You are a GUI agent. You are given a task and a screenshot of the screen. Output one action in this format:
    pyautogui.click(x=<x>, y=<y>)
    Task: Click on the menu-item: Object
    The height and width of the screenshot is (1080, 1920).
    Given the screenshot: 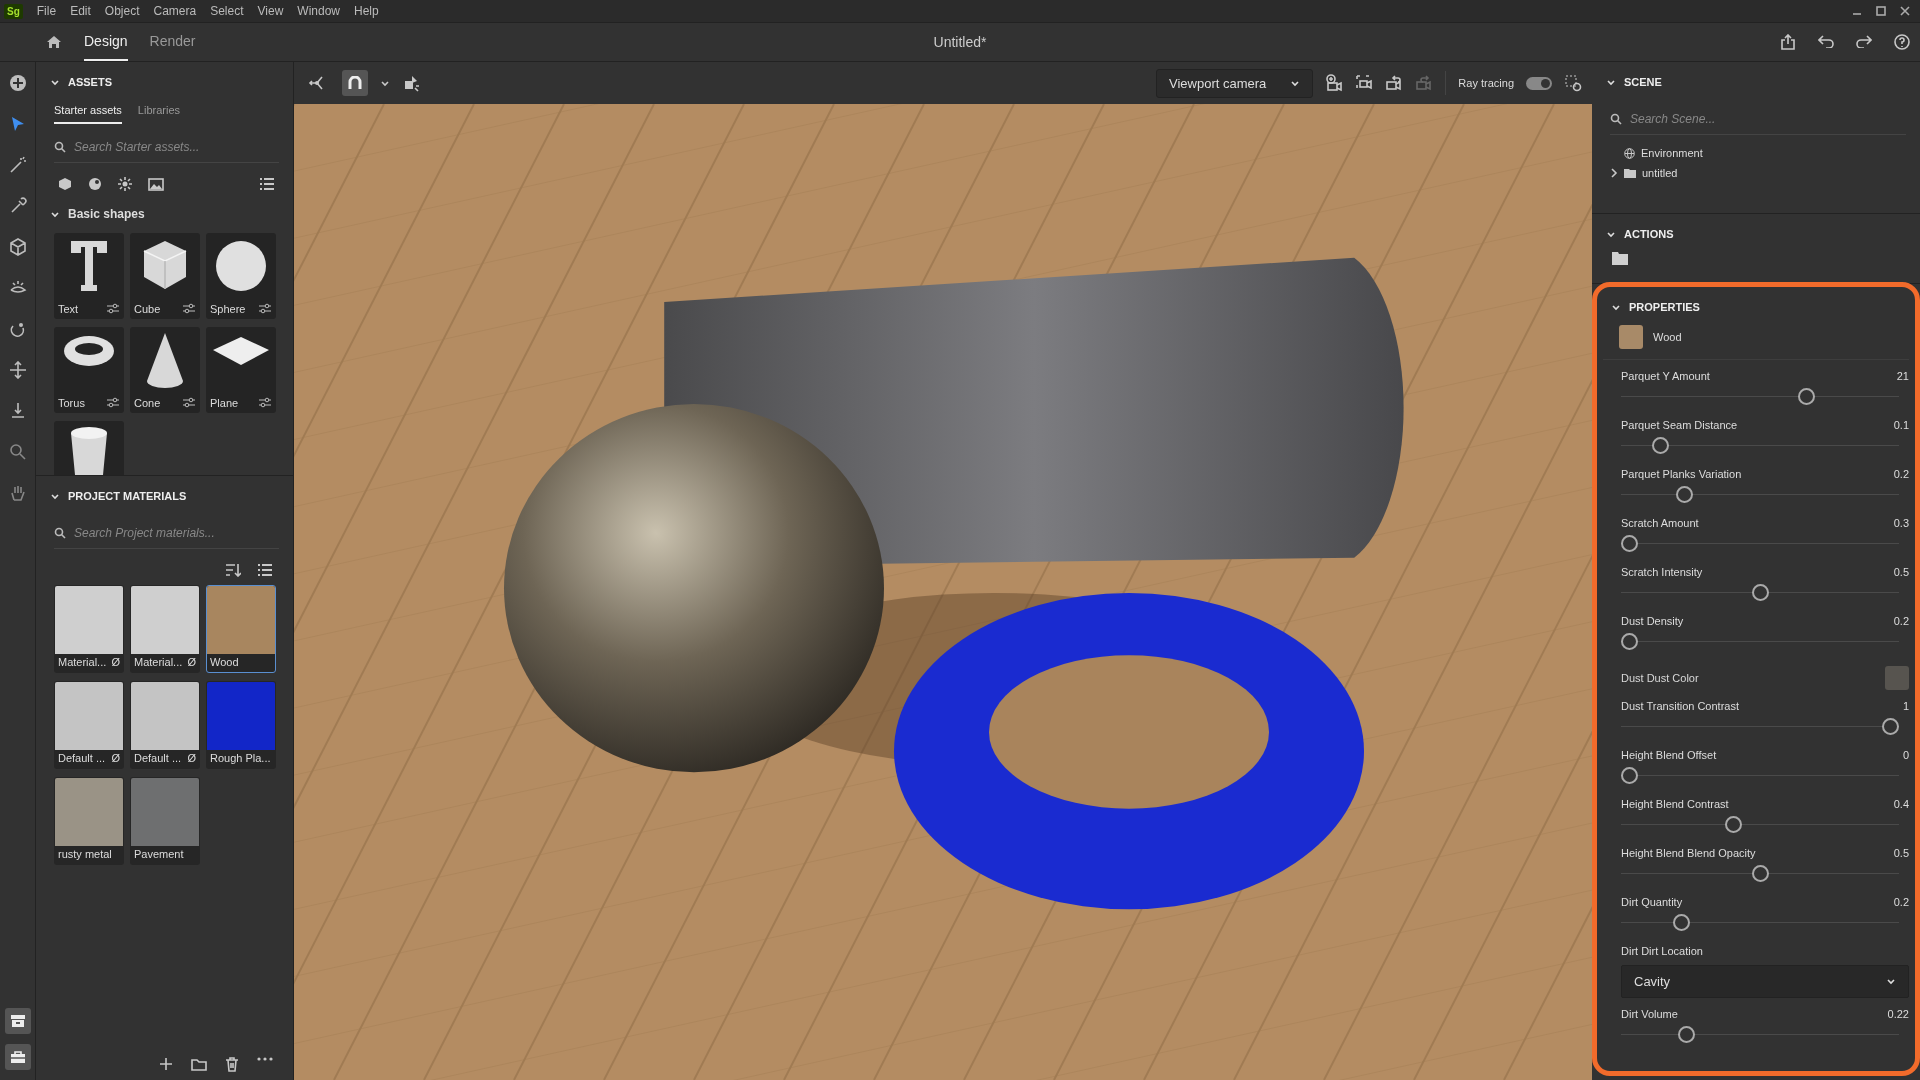 What is the action you would take?
    pyautogui.click(x=122, y=11)
    